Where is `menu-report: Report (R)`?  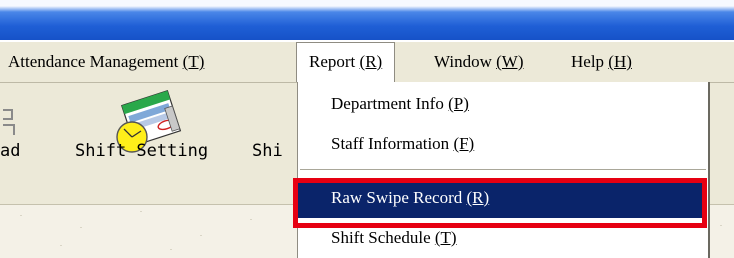
menu-report: Report (R) is located at coordinates (346, 62).